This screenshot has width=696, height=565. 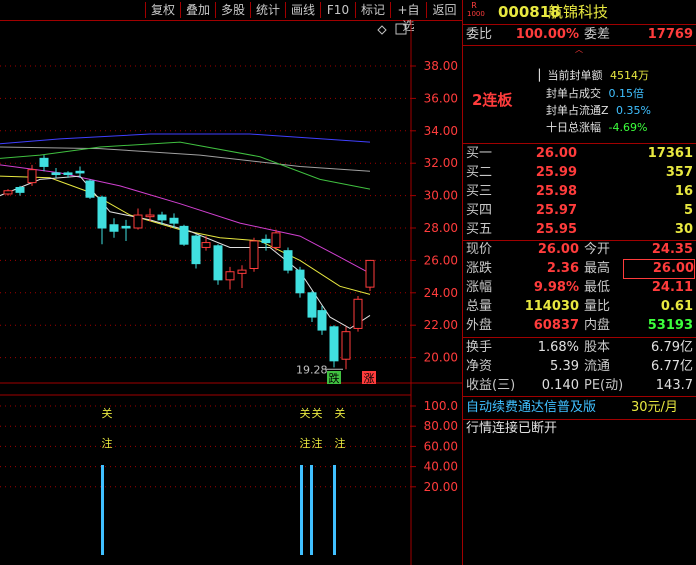 What do you see at coordinates (302, 10) in the screenshot?
I see `toolbar-button-4: 画线` at bounding box center [302, 10].